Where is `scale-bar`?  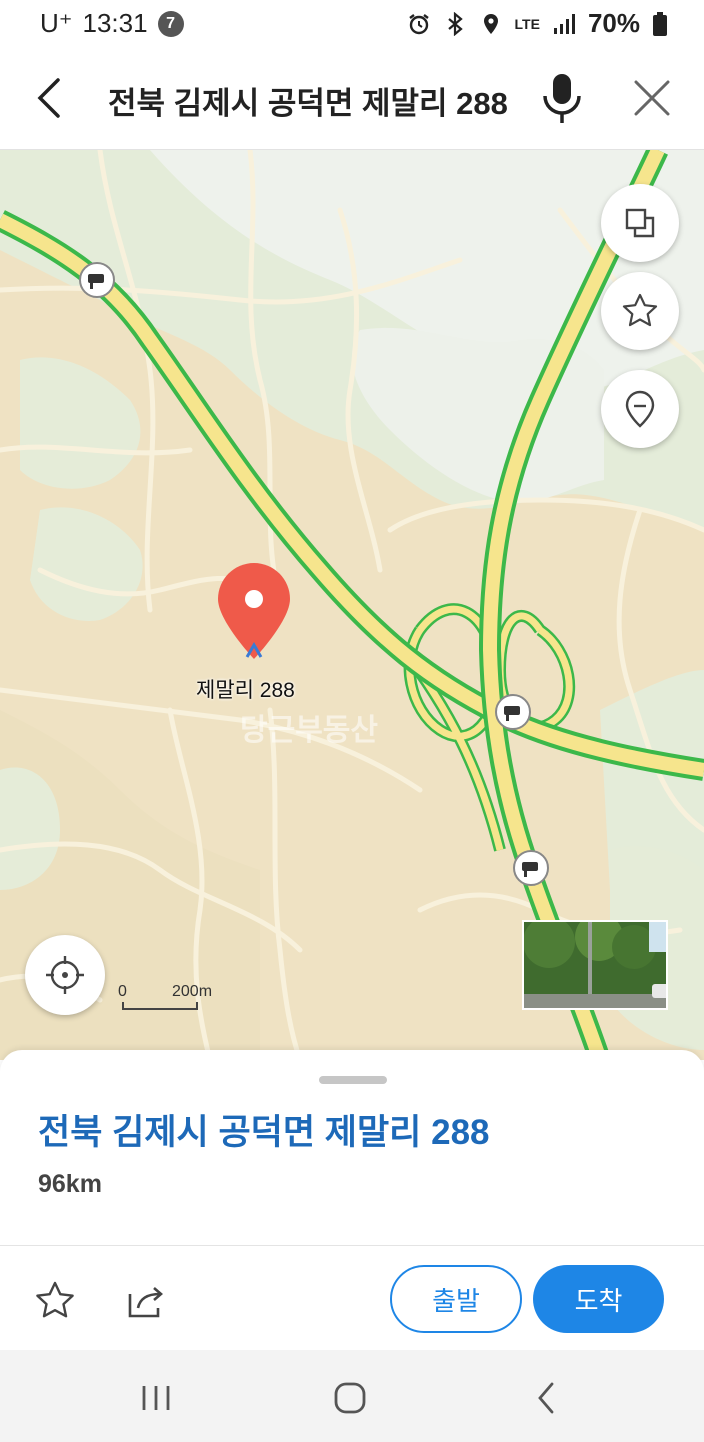 scale-bar is located at coordinates (160, 1006).